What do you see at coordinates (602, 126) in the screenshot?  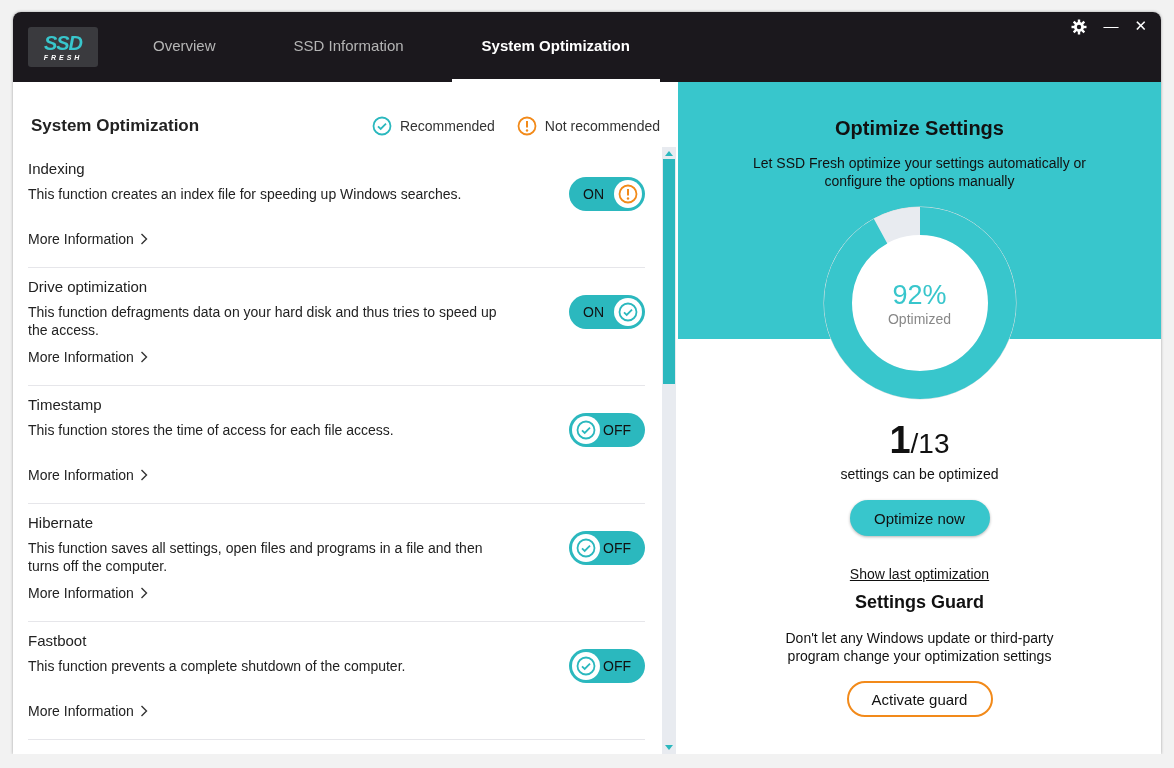 I see `legend-label: Not recommended` at bounding box center [602, 126].